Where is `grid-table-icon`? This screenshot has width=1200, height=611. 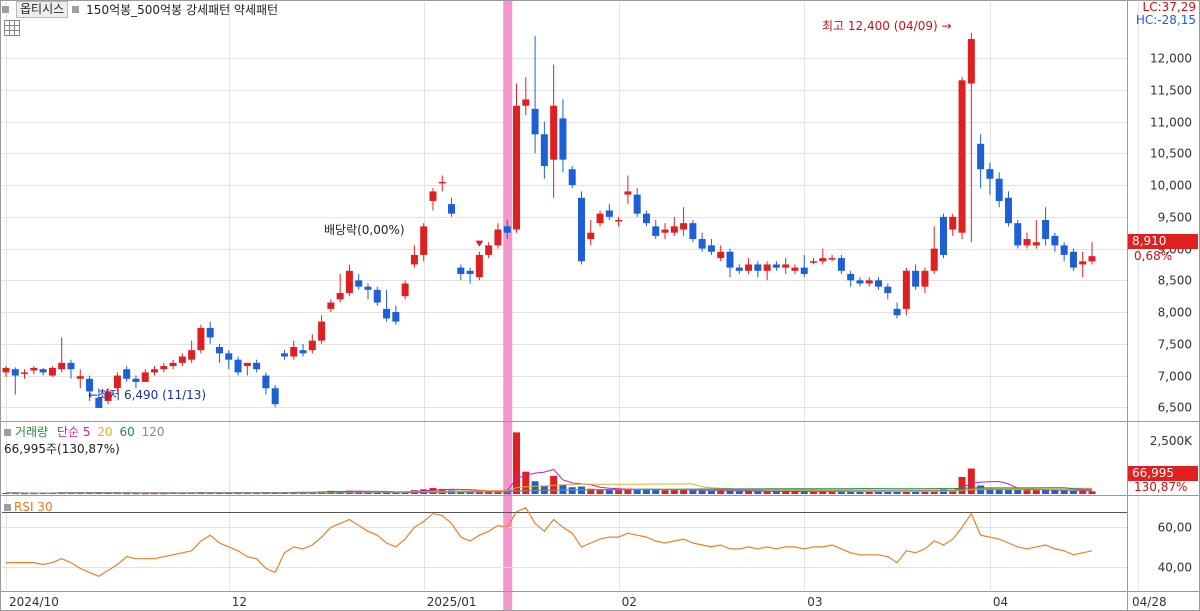 grid-table-icon is located at coordinates (12, 28).